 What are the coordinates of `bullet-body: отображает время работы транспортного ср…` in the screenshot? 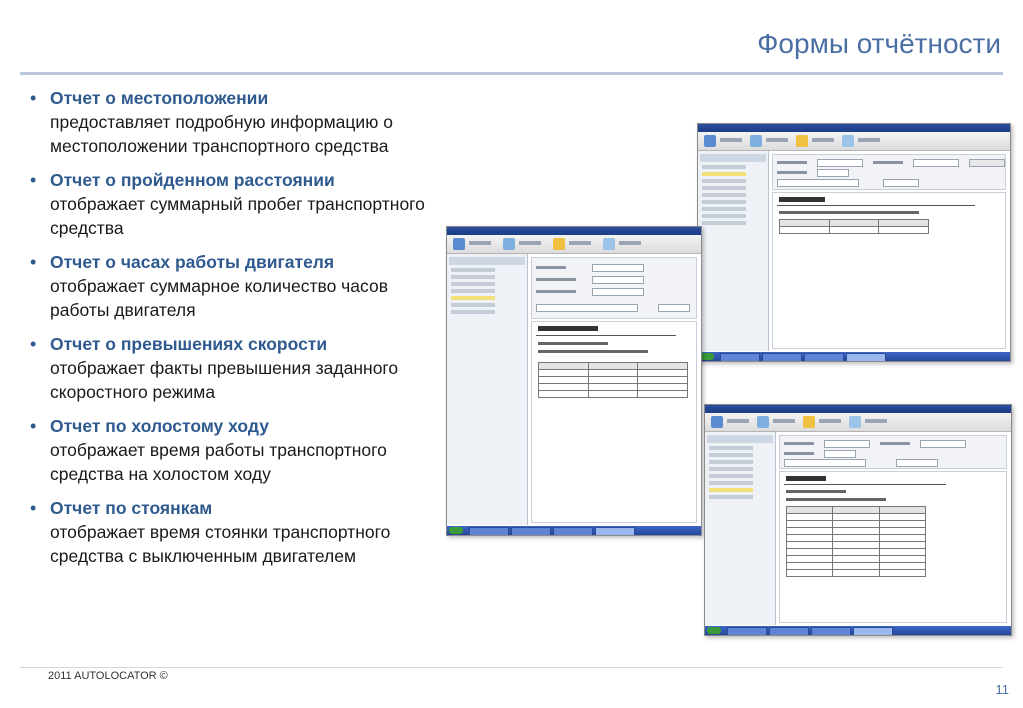 It's located at (218, 462).